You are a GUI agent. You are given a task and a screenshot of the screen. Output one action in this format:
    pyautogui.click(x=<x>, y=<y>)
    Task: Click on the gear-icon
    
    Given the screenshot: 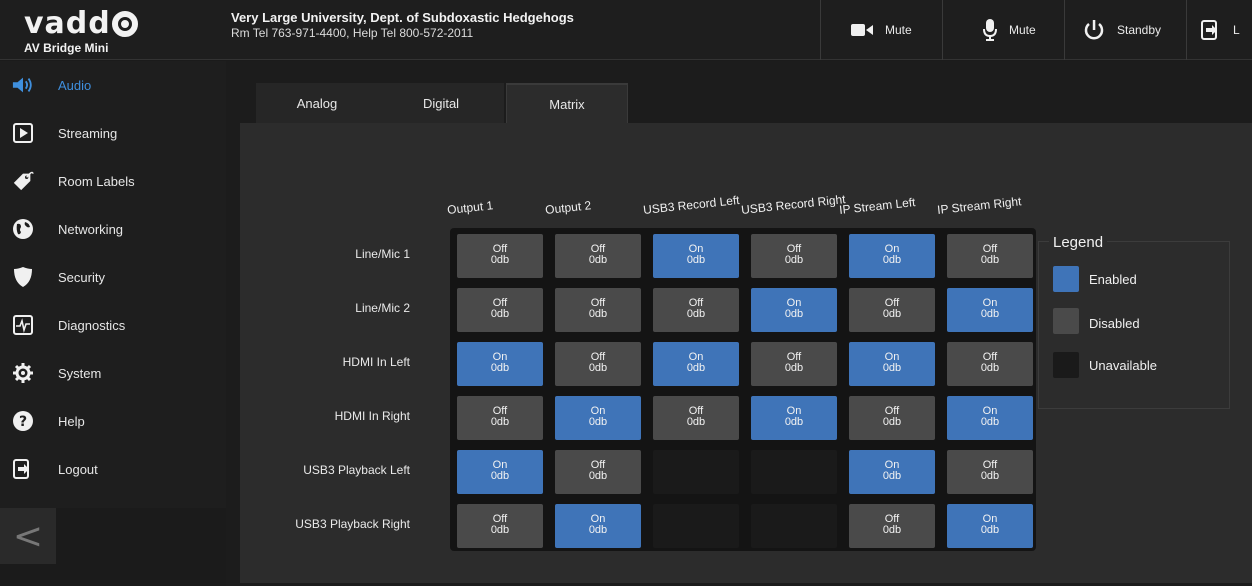 What is the action you would take?
    pyautogui.click(x=23, y=373)
    